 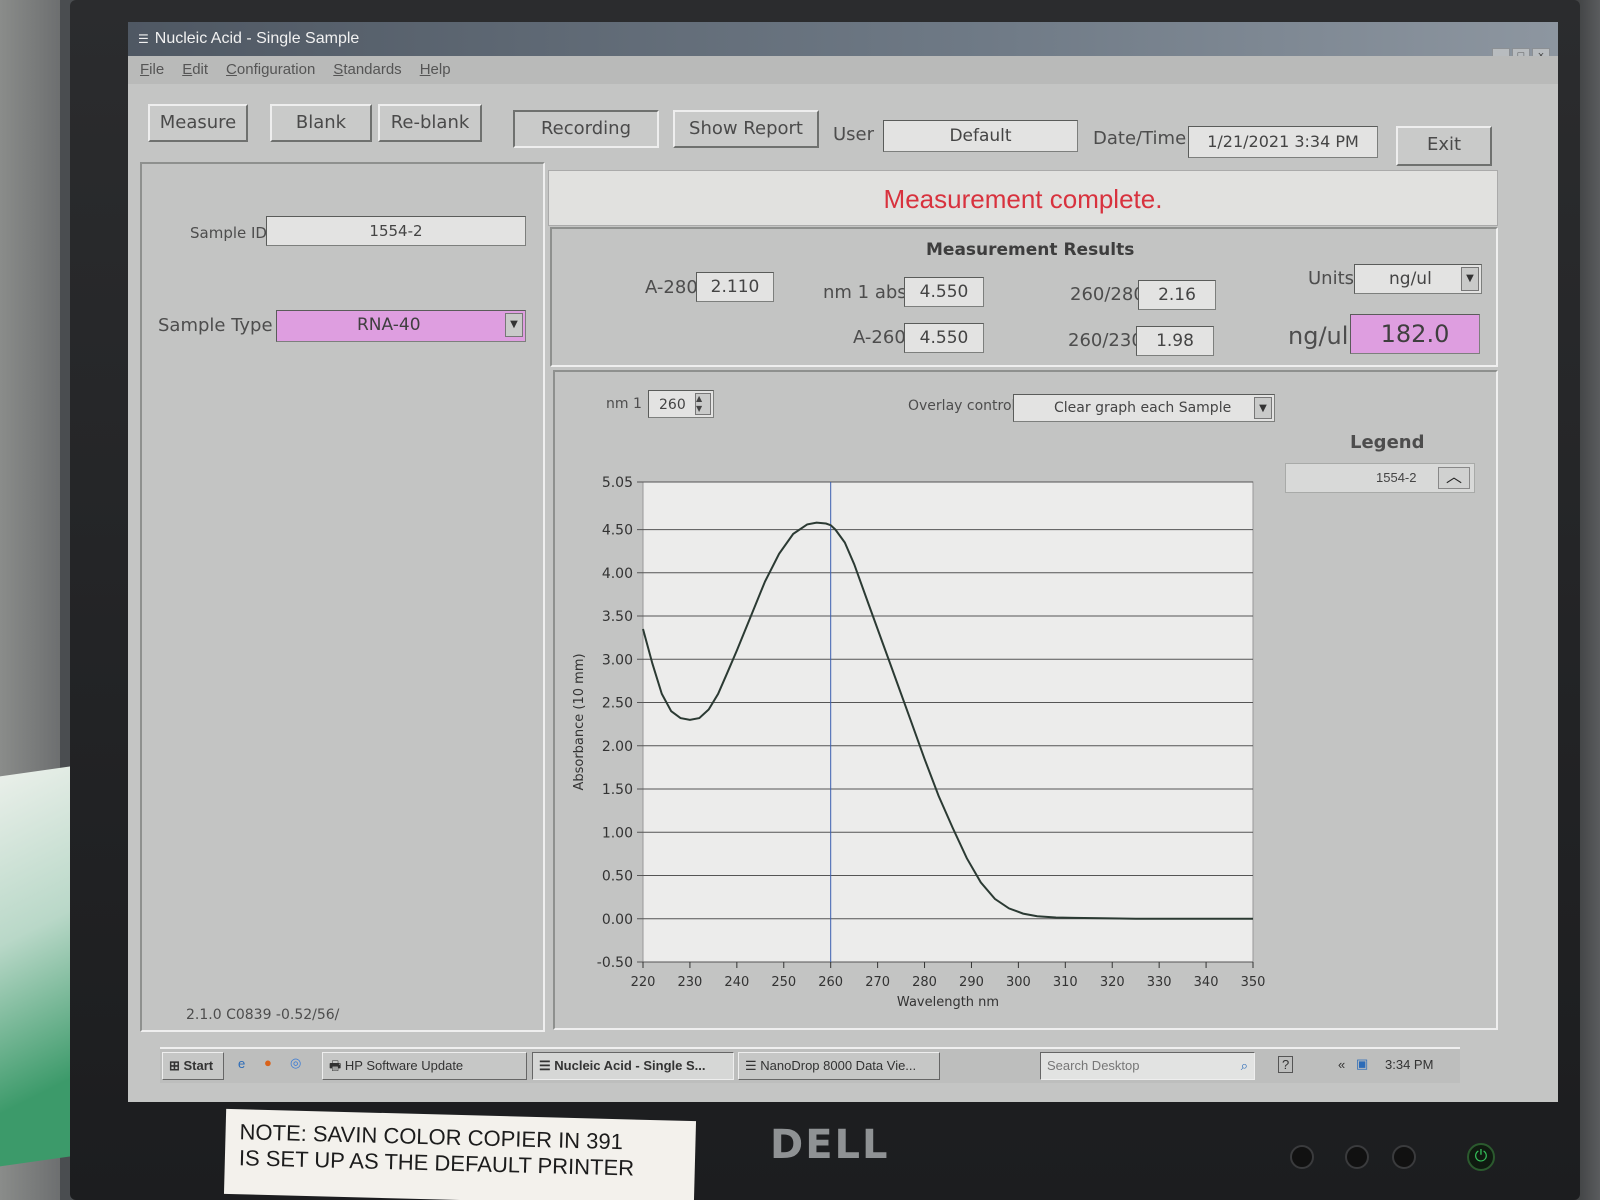 I want to click on y-tick-label: 4.00, so click(x=617, y=574).